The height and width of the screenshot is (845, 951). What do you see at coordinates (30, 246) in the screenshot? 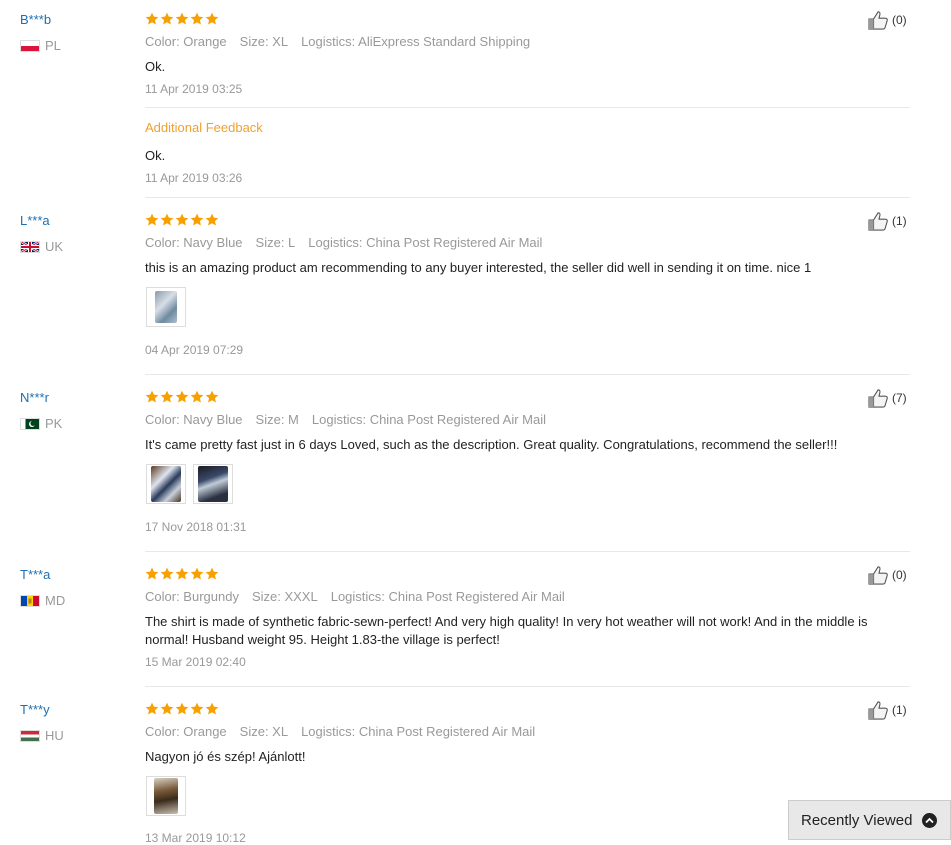
I see `flag-uk-icon` at bounding box center [30, 246].